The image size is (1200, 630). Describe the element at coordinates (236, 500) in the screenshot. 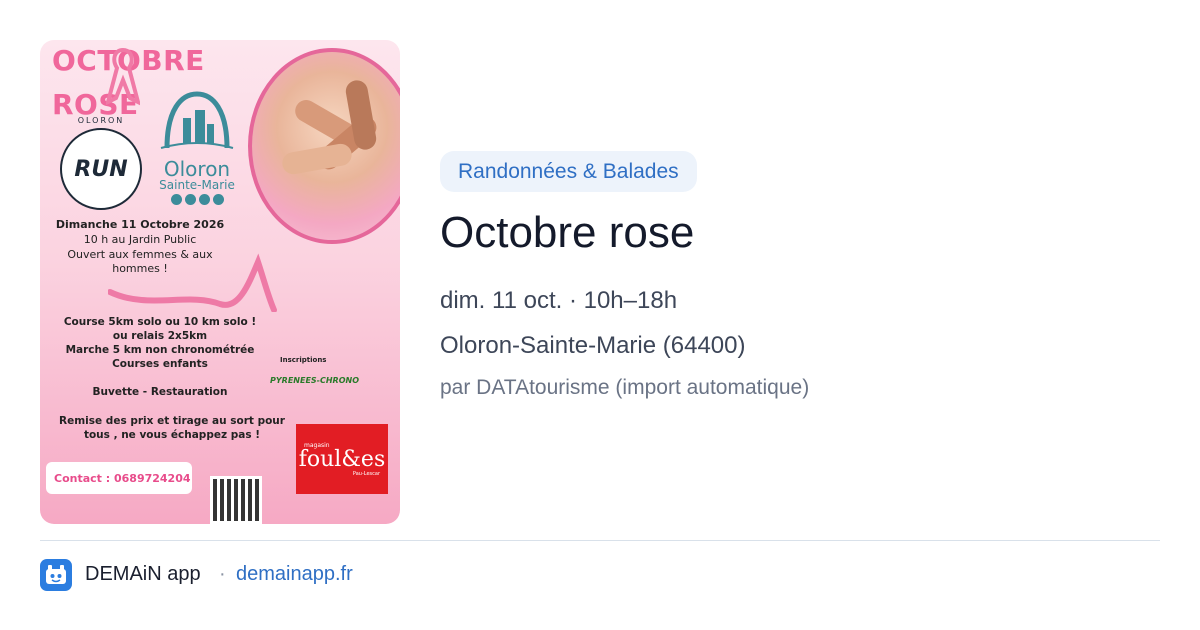

I see `qr-code-icon` at that location.